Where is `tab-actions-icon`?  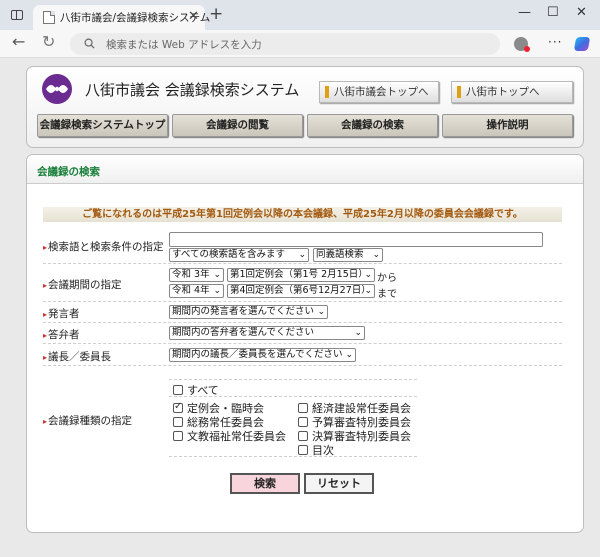 tab-actions-icon is located at coordinates (17, 15).